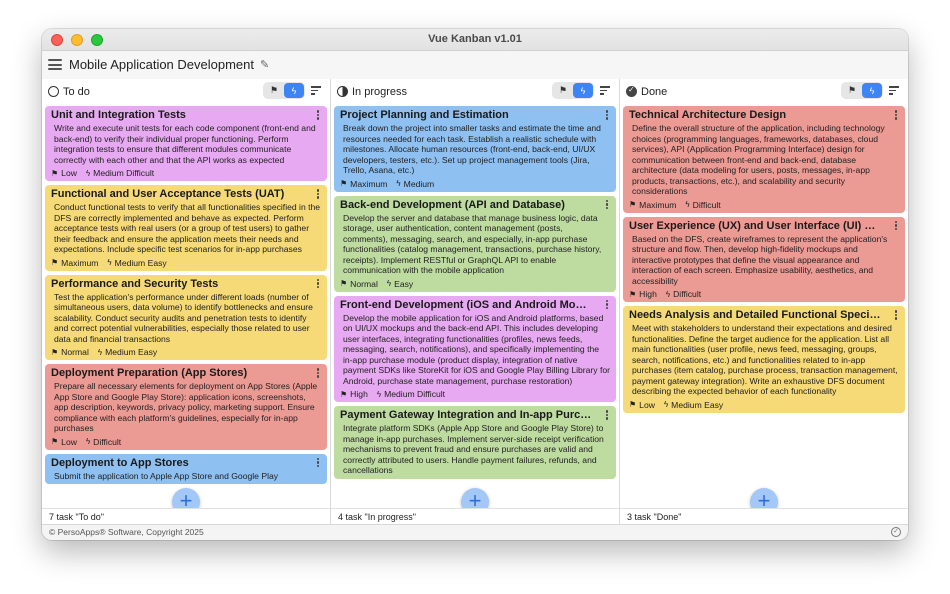  I want to click on column-header: To do ⚑ ϟ, so click(186, 91).